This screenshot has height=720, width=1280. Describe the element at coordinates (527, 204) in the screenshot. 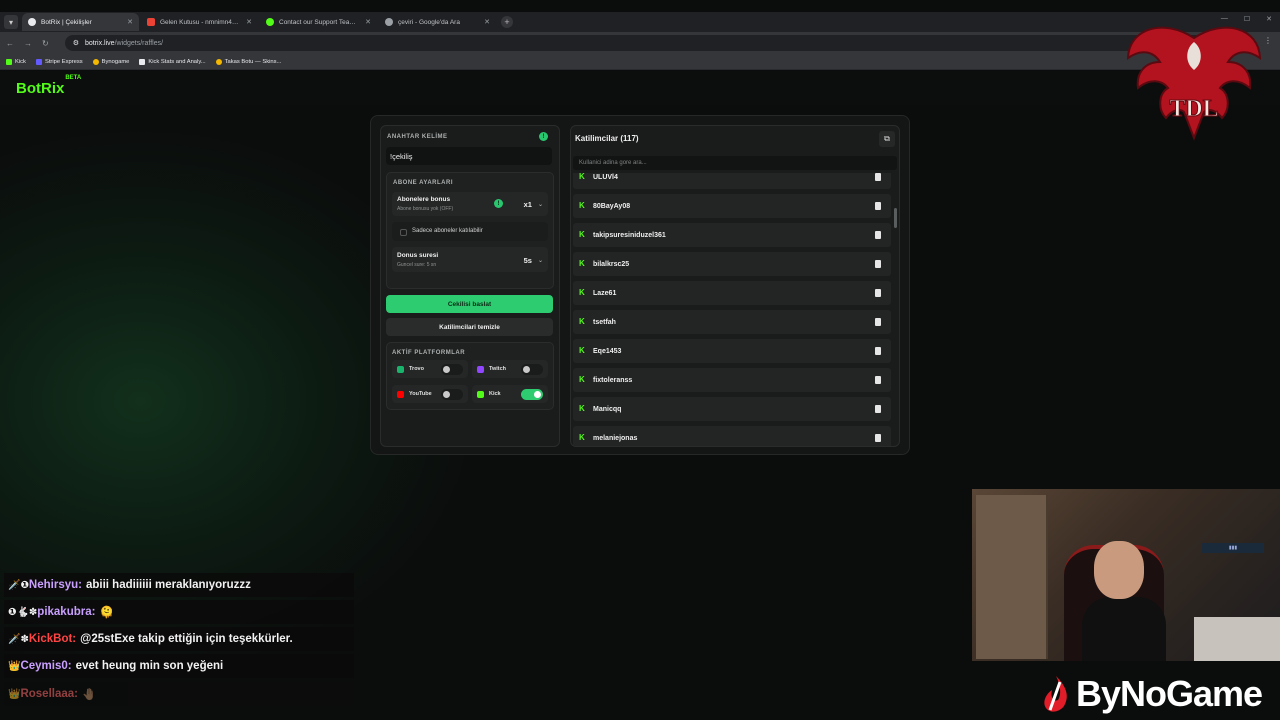

I see `bonus-multiplier-value: x1` at that location.